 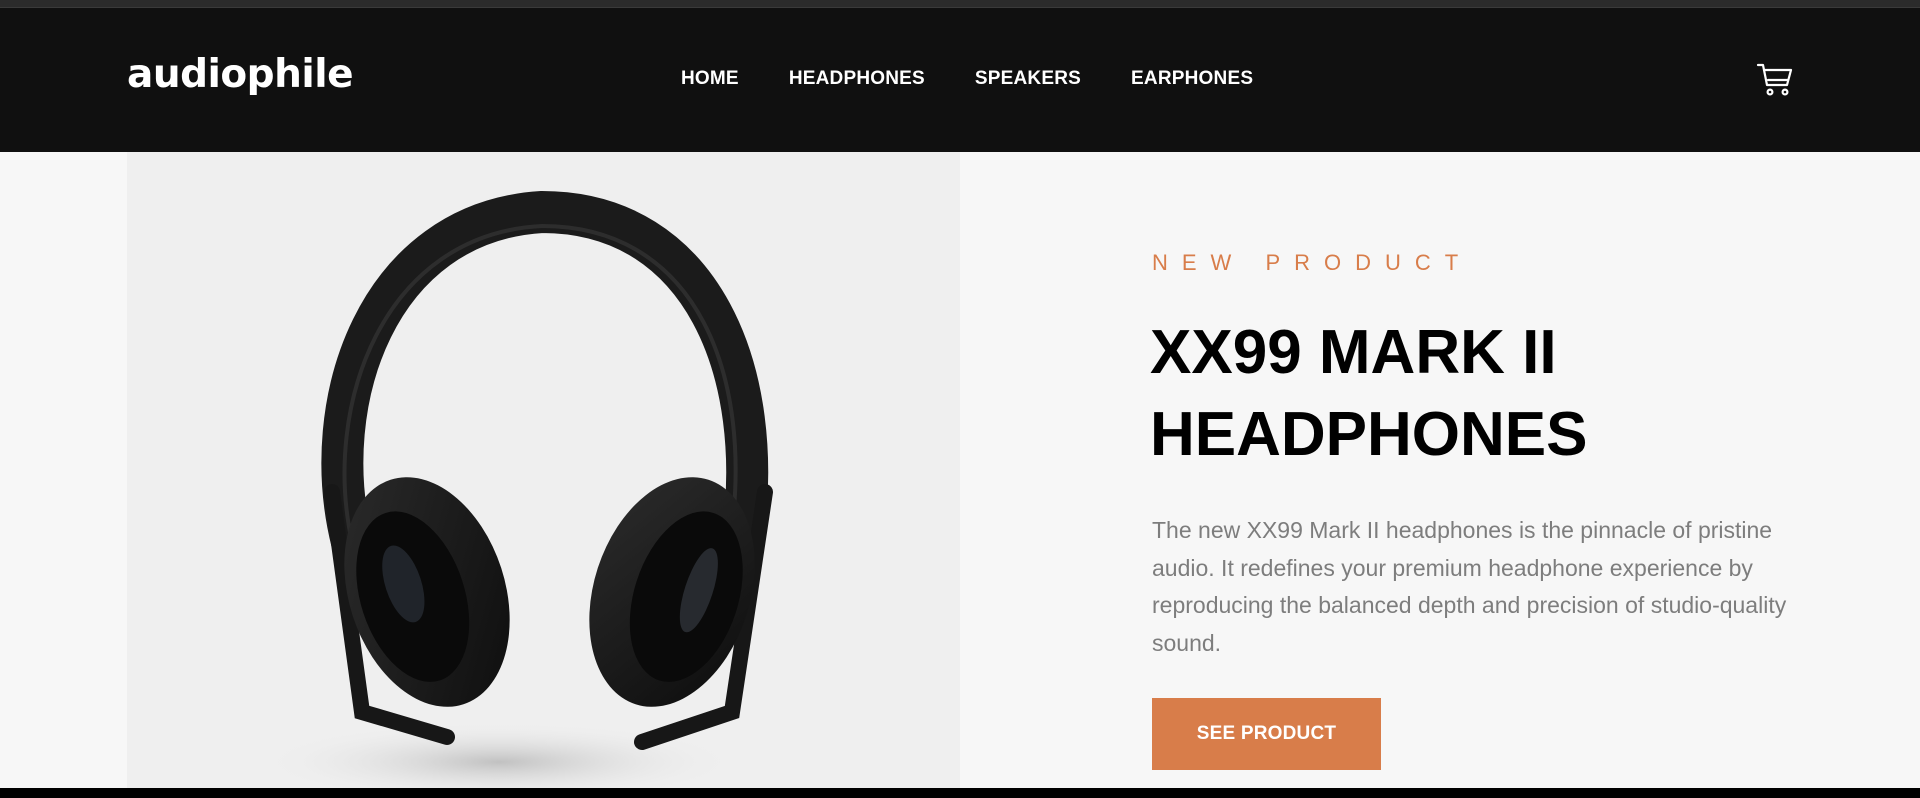 I want to click on main-nav: HOME HEADPHONES SPEAKERS EARPHONES, so click(x=967, y=79).